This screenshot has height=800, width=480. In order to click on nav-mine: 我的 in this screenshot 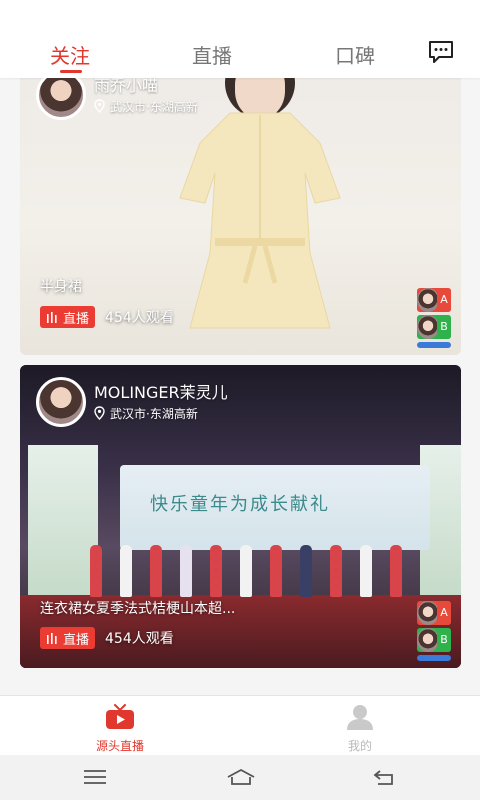, I will do `click(360, 729)`.